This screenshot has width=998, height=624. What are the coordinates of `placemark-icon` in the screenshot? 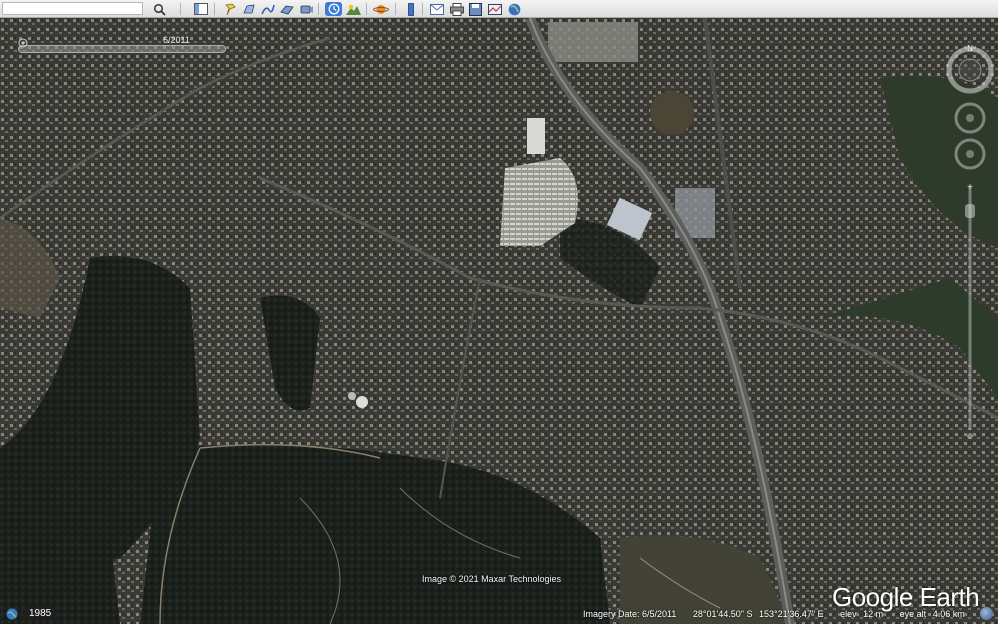 It's located at (229, 9).